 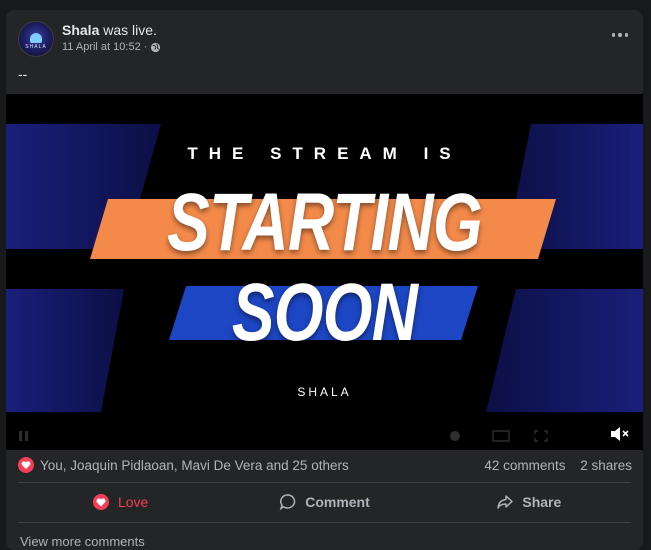 What do you see at coordinates (524, 465) in the screenshot?
I see `comments-count: 42 comments` at bounding box center [524, 465].